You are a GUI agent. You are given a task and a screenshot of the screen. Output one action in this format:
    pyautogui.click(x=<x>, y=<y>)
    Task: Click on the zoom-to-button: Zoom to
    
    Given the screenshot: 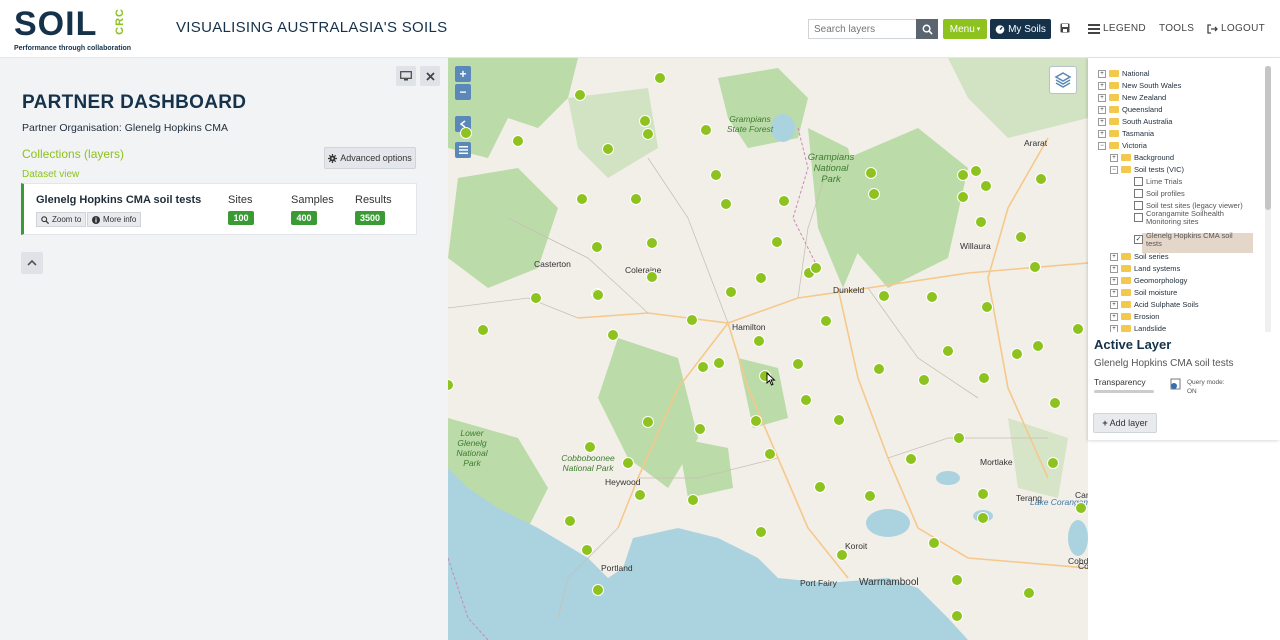 What is the action you would take?
    pyautogui.click(x=61, y=219)
    